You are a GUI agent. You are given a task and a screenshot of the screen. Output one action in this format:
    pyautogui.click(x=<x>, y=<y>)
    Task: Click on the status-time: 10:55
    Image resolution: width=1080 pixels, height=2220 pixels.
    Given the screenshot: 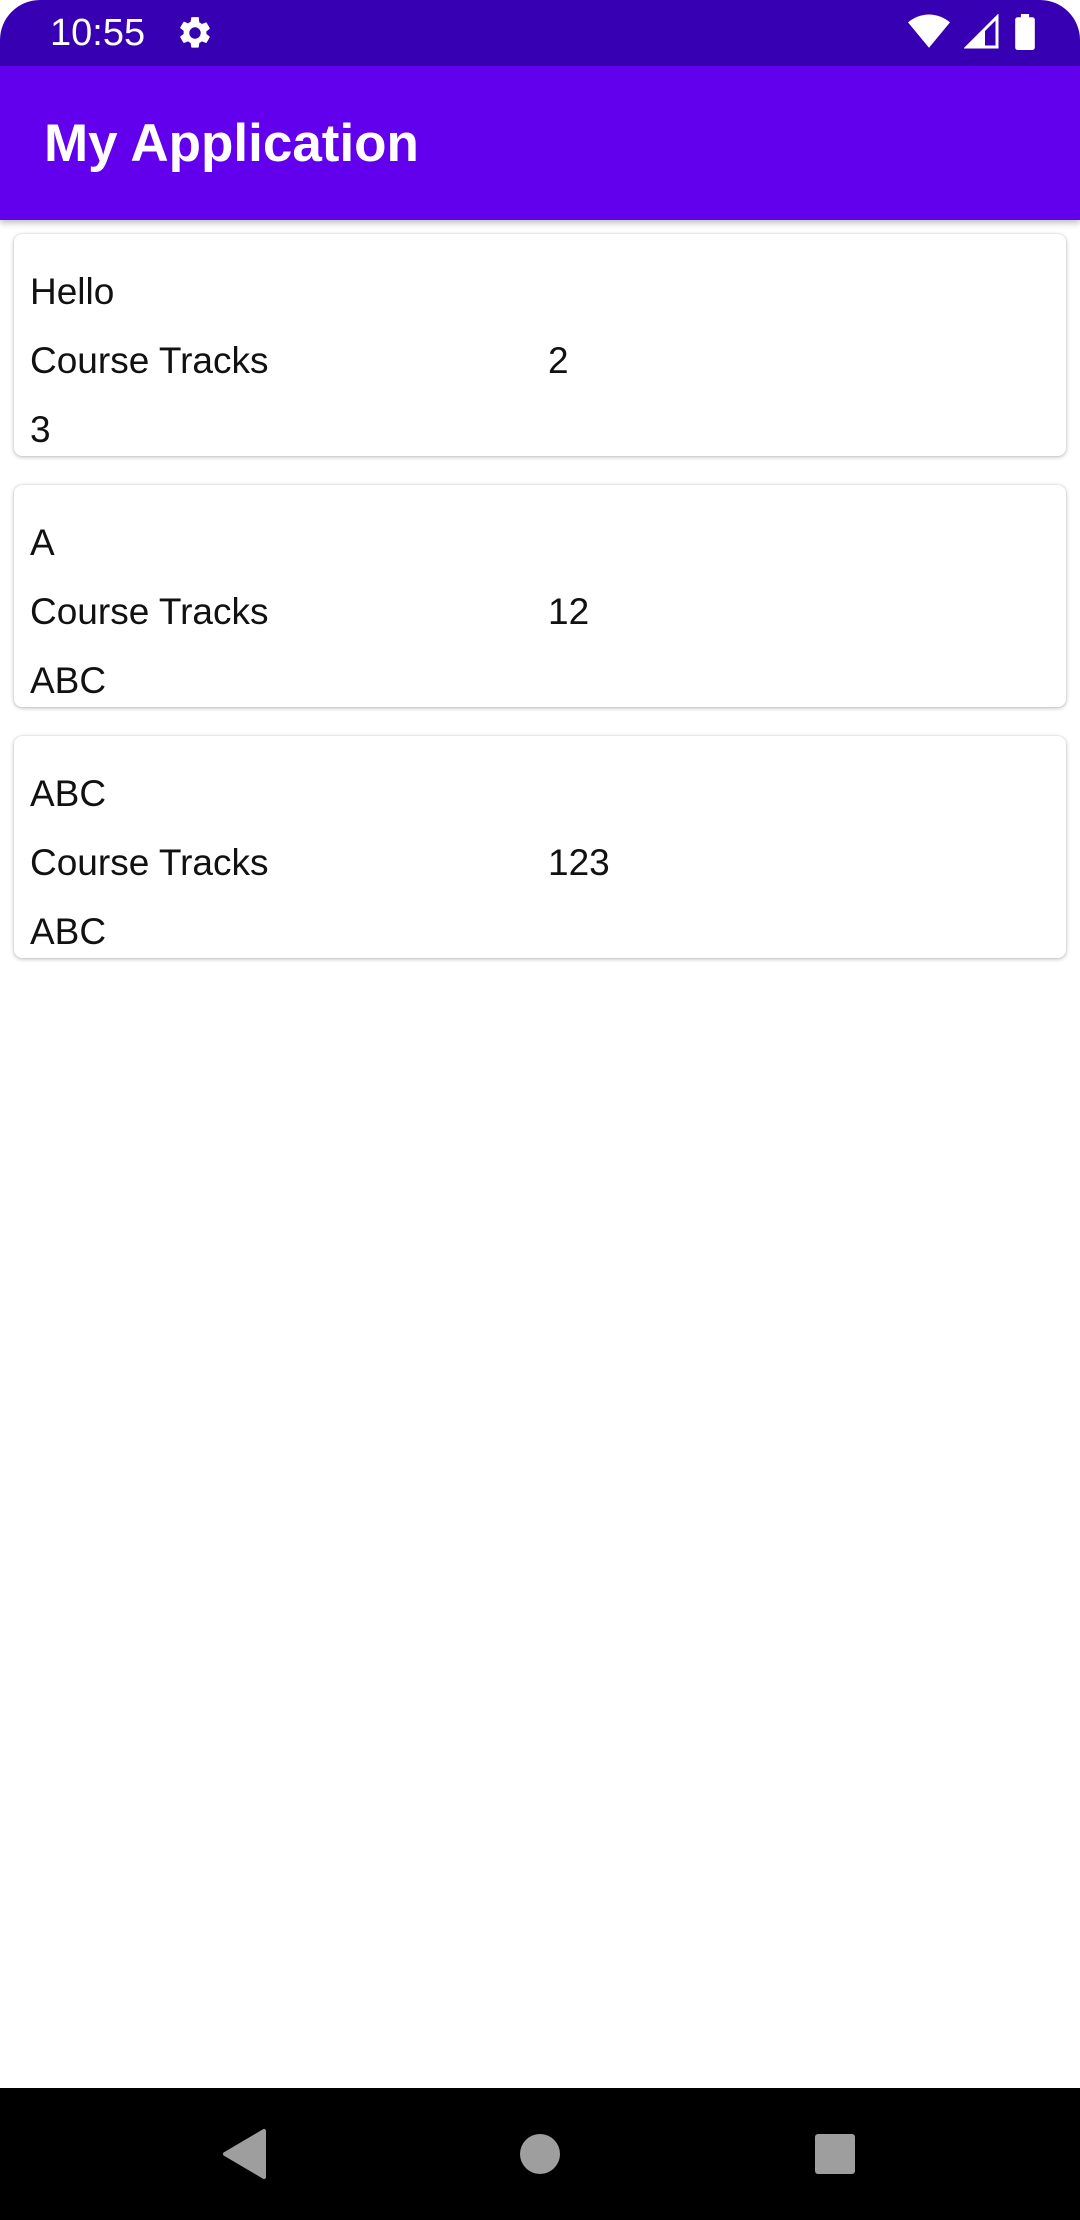 What is the action you would take?
    pyautogui.click(x=98, y=33)
    